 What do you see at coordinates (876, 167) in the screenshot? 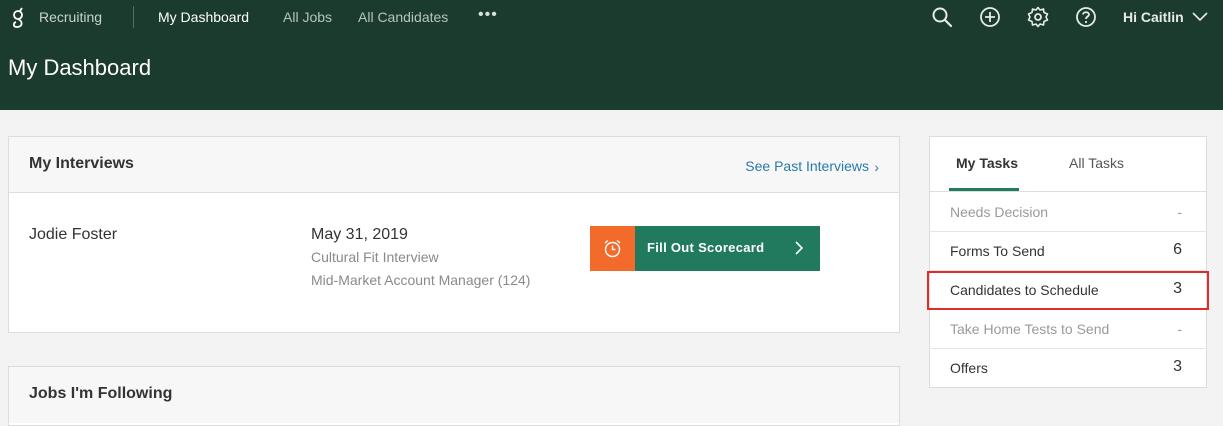
I see `chevron-right-icon: ›` at bounding box center [876, 167].